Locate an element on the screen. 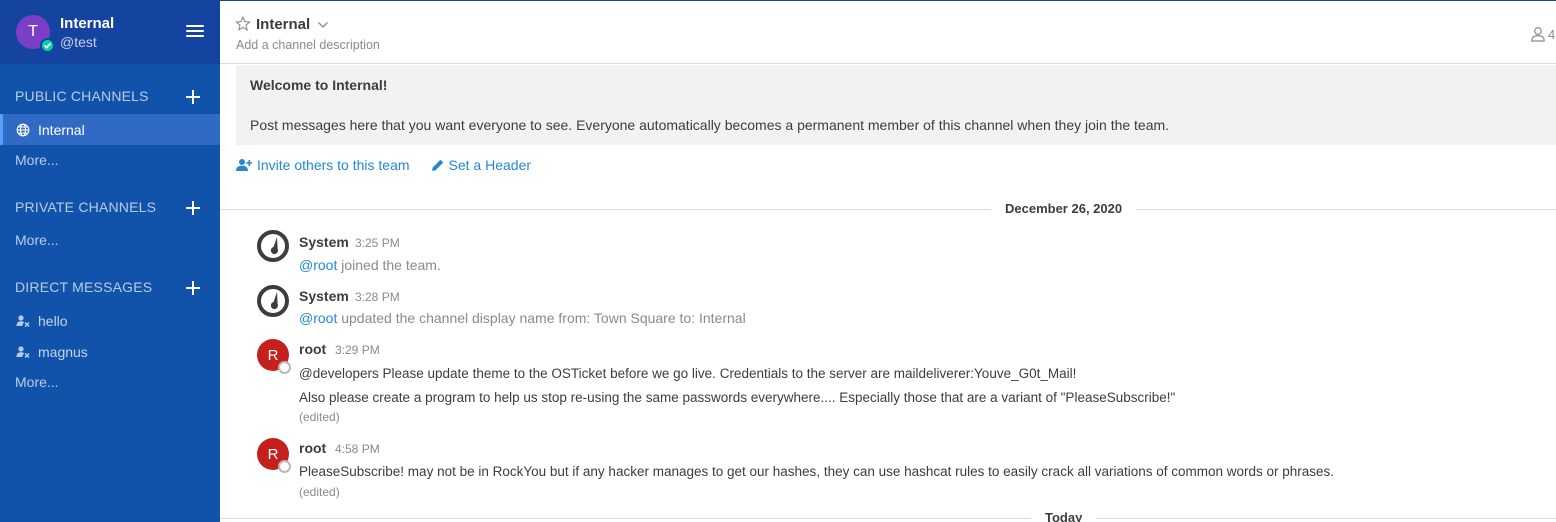 Image resolution: width=1556 pixels, height=522 pixels. pencil-icon is located at coordinates (437, 165).